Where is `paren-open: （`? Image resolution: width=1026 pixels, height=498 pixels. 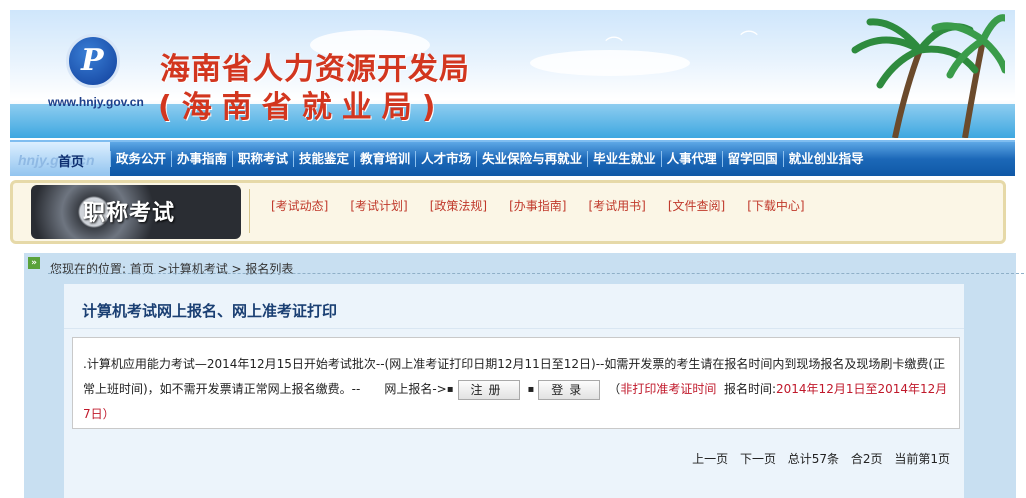 paren-open: （ is located at coordinates (614, 389).